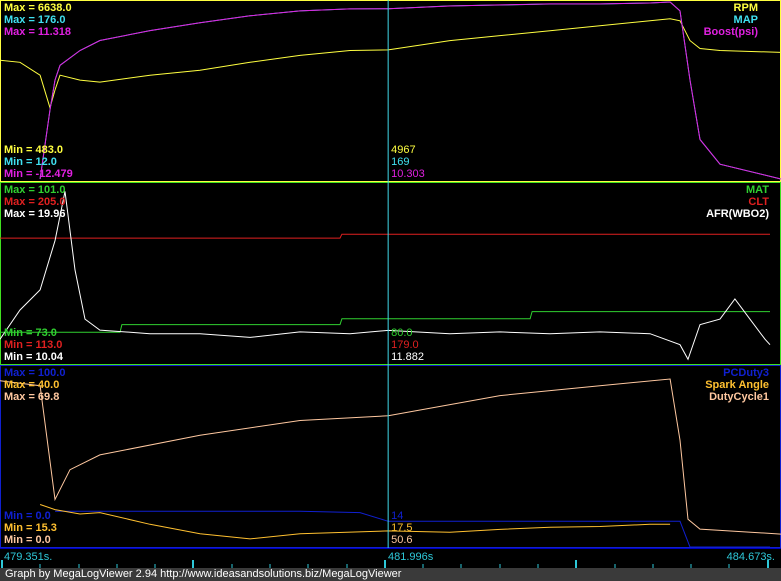  What do you see at coordinates (385, 236) in the screenshot?
I see `trace-clt` at bounding box center [385, 236].